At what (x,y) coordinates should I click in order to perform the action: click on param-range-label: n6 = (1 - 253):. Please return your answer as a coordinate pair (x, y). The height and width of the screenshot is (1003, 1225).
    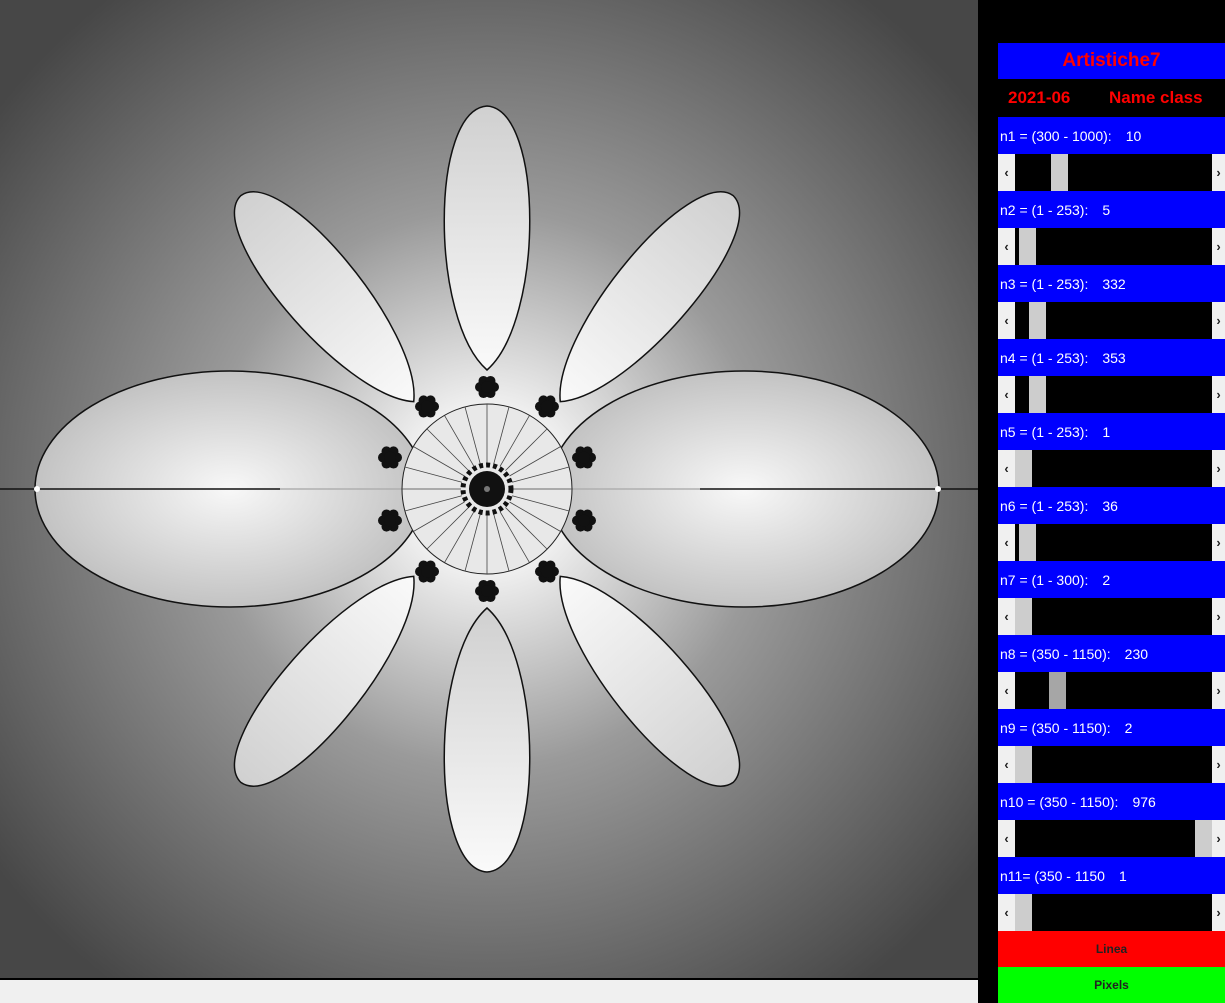
    Looking at the image, I should click on (1044, 505).